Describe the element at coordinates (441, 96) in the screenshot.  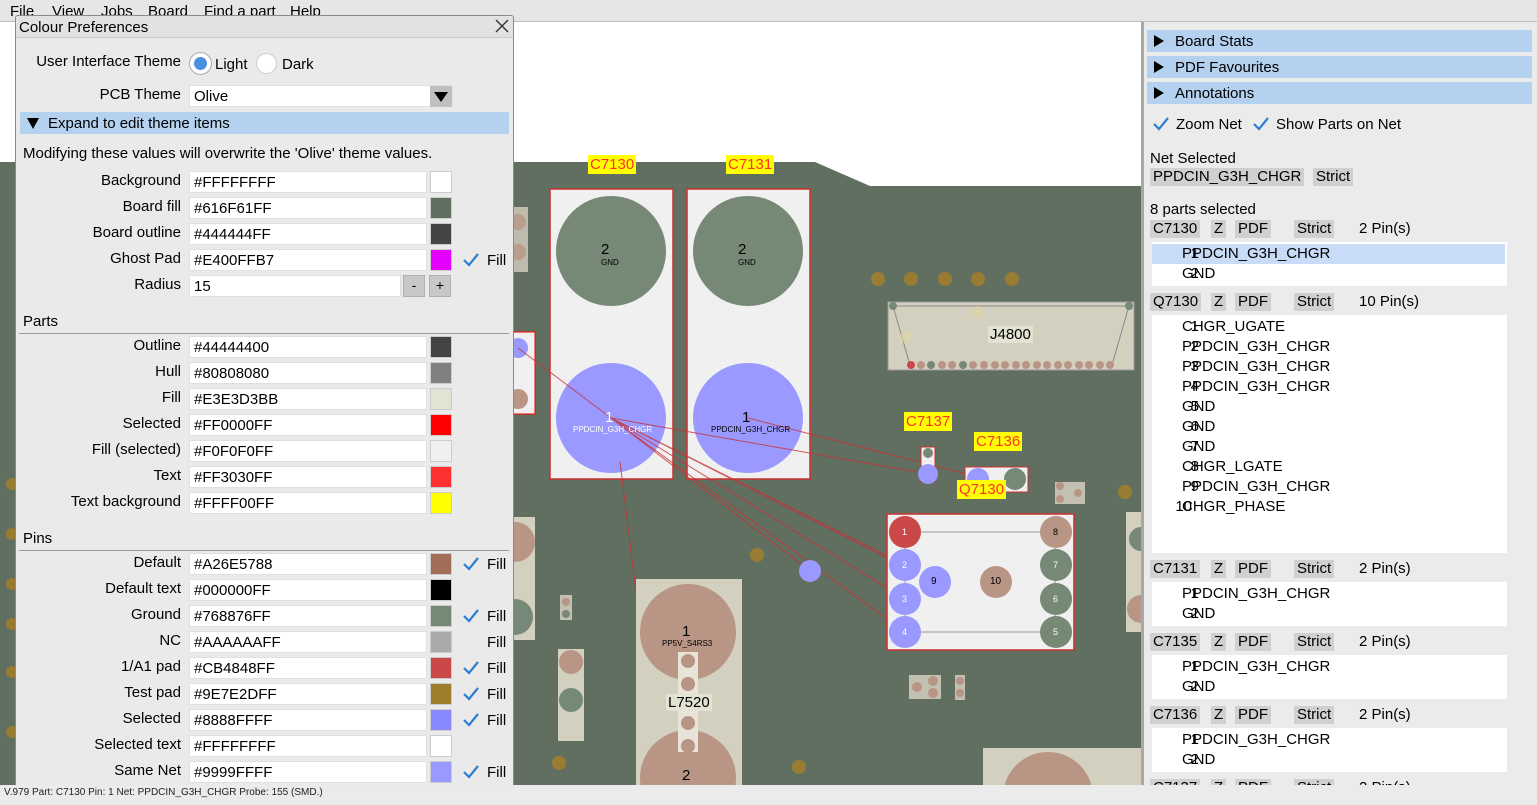
I see `chevron-down-icon` at that location.